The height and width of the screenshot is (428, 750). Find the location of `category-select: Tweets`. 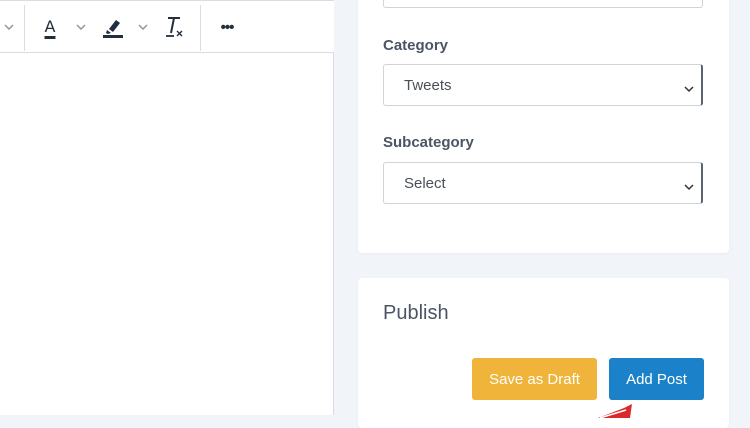

category-select: Tweets is located at coordinates (543, 85).